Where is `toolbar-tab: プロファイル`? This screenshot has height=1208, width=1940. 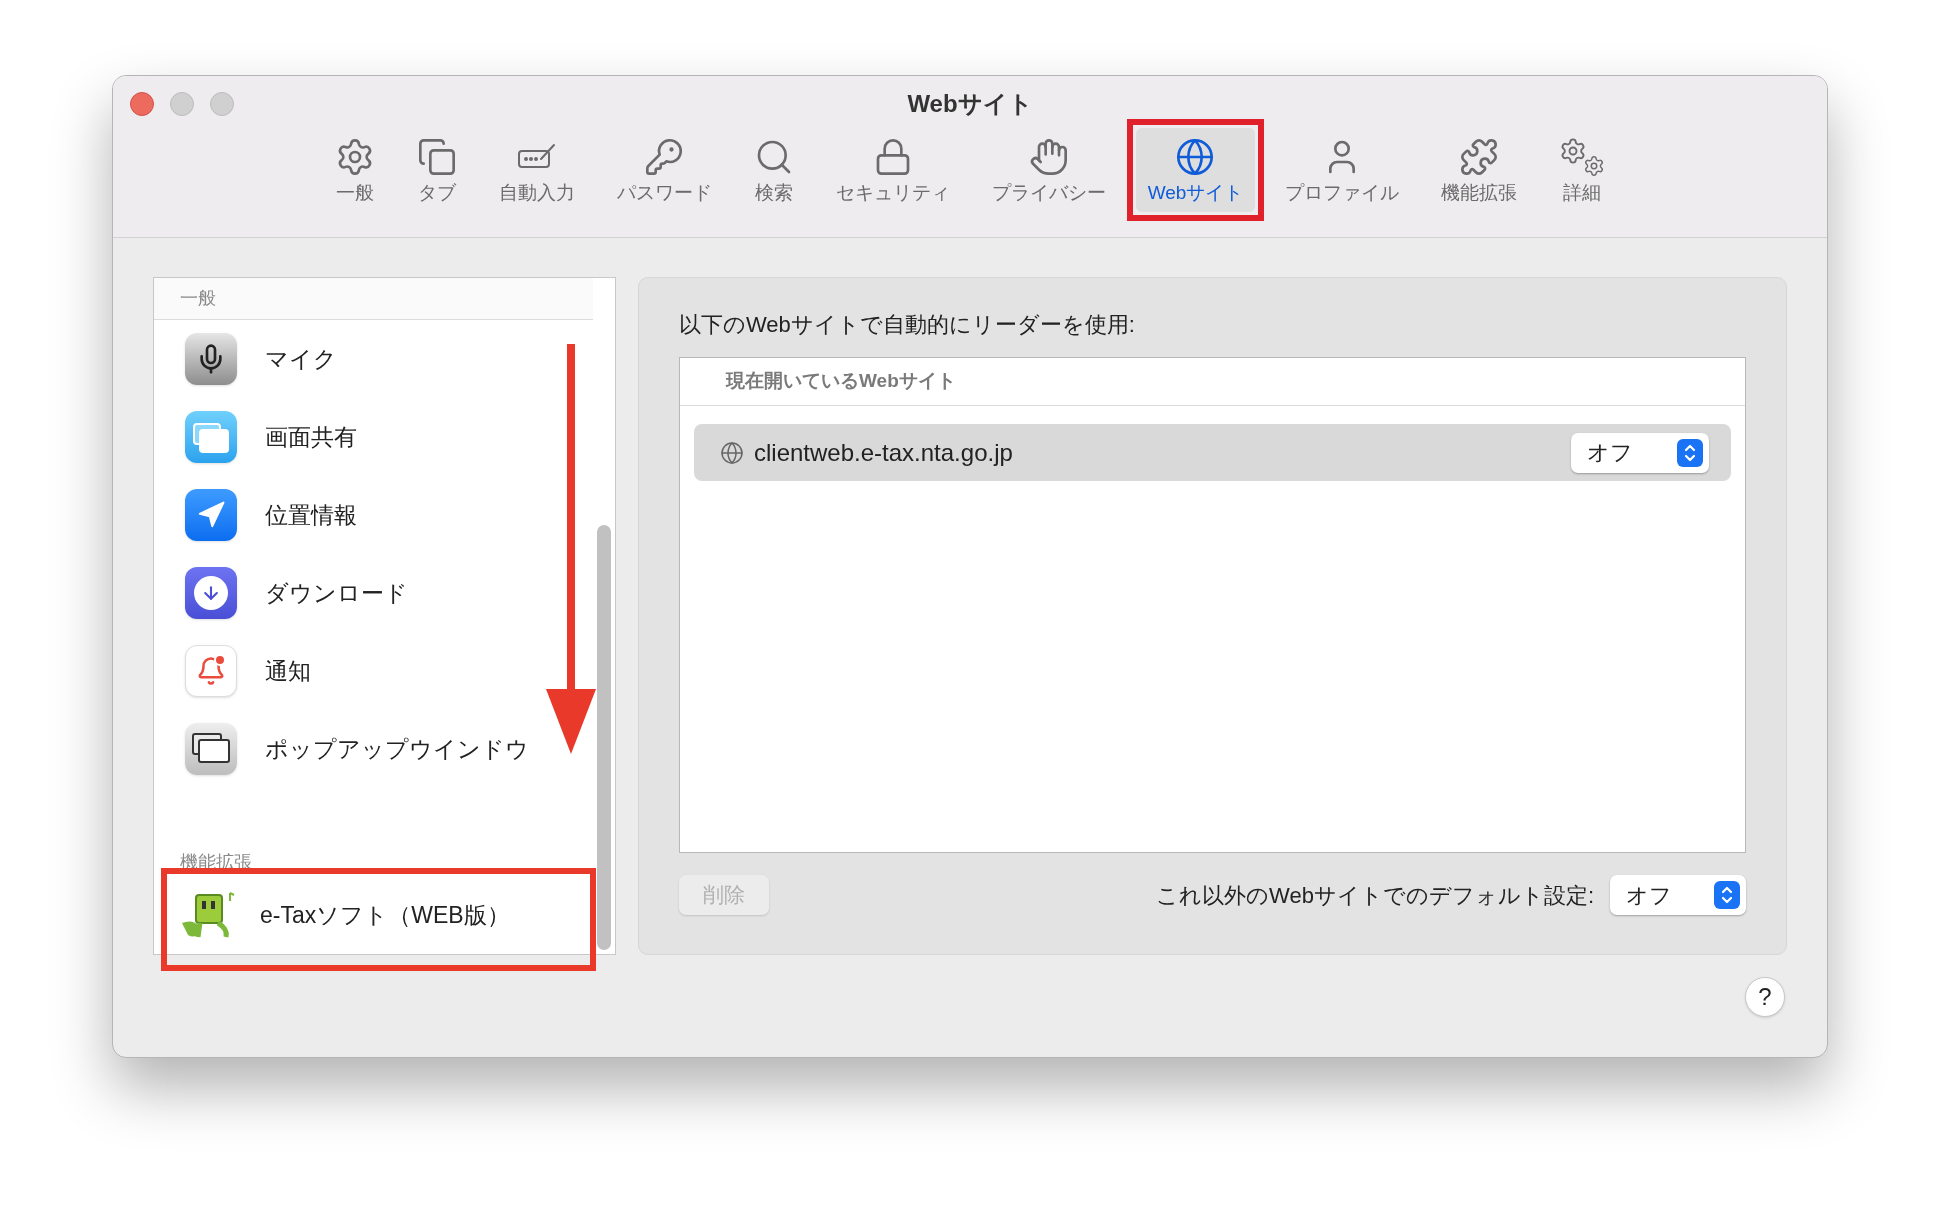 toolbar-tab: プロファイル is located at coordinates (1342, 170).